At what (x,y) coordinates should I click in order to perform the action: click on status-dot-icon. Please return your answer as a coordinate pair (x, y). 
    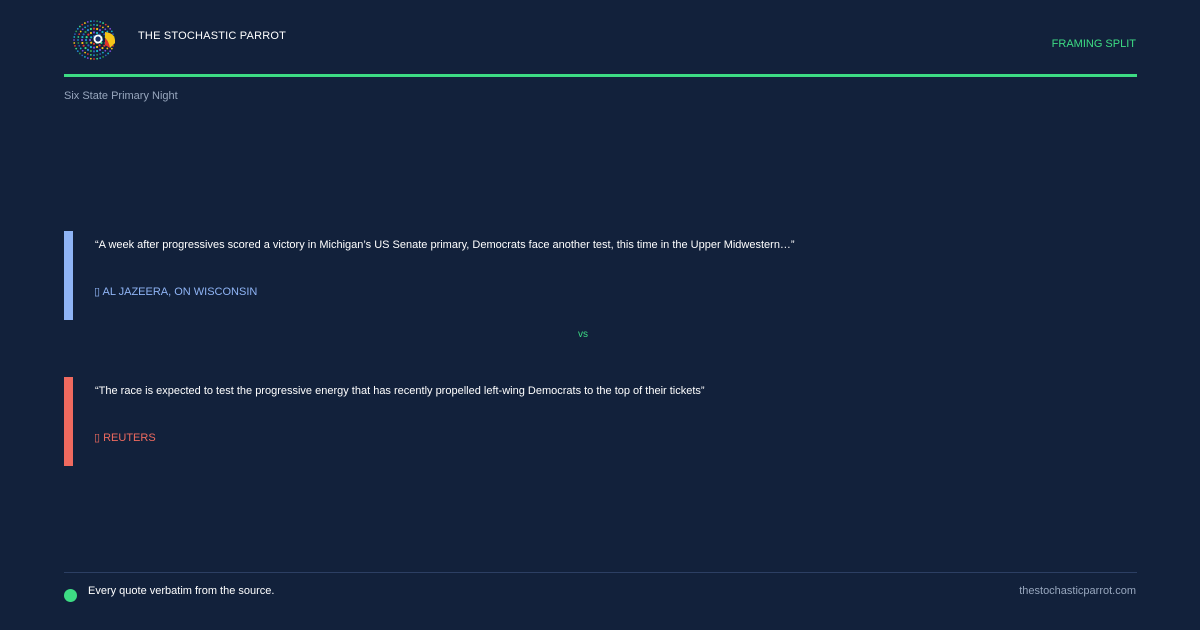
    Looking at the image, I should click on (70, 595).